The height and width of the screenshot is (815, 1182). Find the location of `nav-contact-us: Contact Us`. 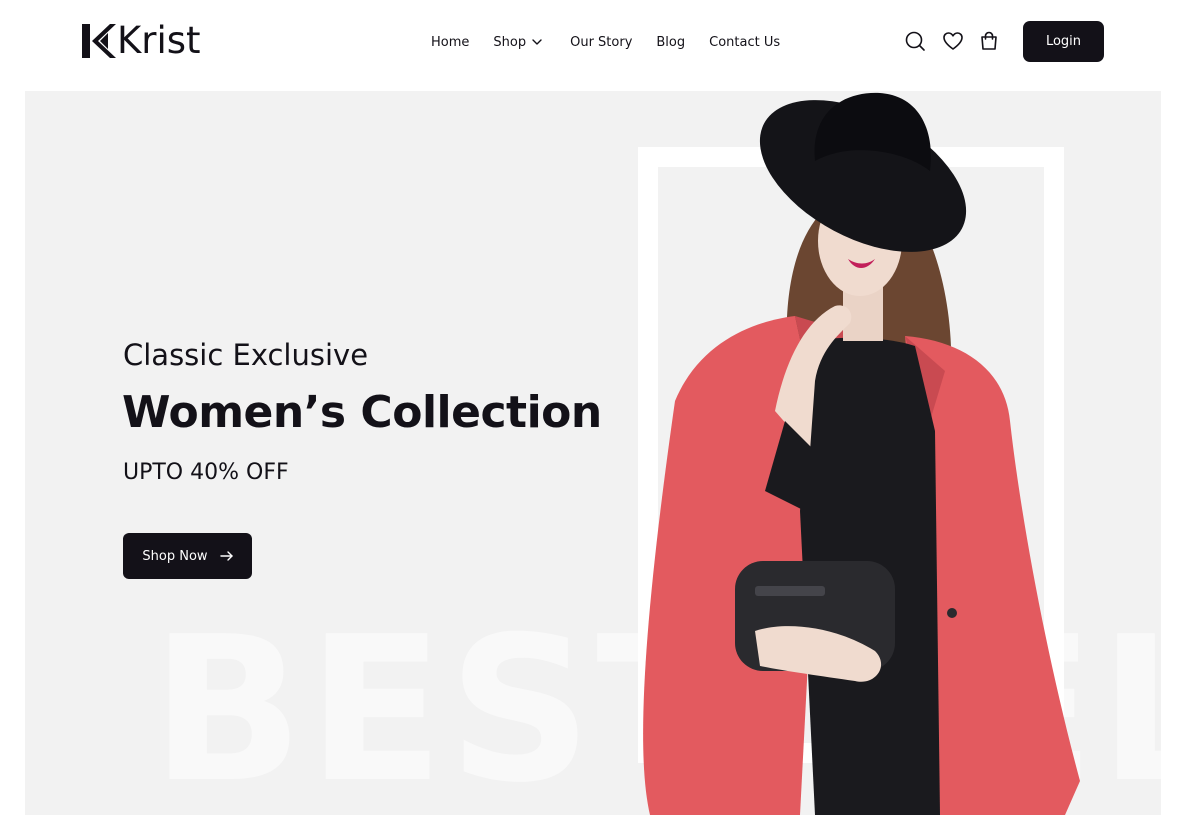

nav-contact-us: Contact Us is located at coordinates (744, 42).